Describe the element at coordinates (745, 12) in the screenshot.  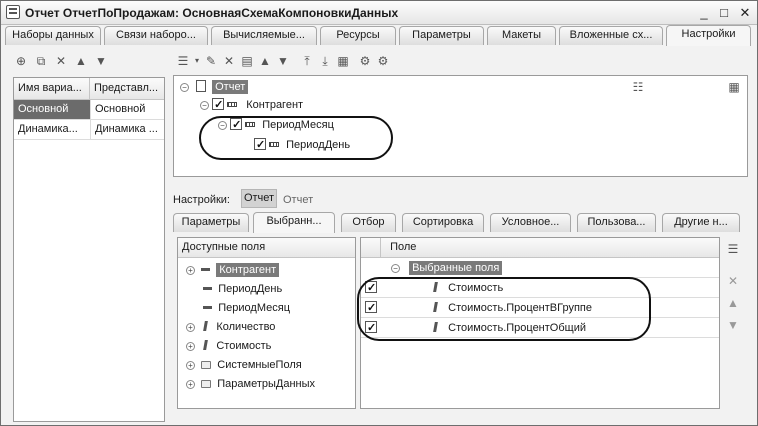
I see `close-button: ✕` at that location.